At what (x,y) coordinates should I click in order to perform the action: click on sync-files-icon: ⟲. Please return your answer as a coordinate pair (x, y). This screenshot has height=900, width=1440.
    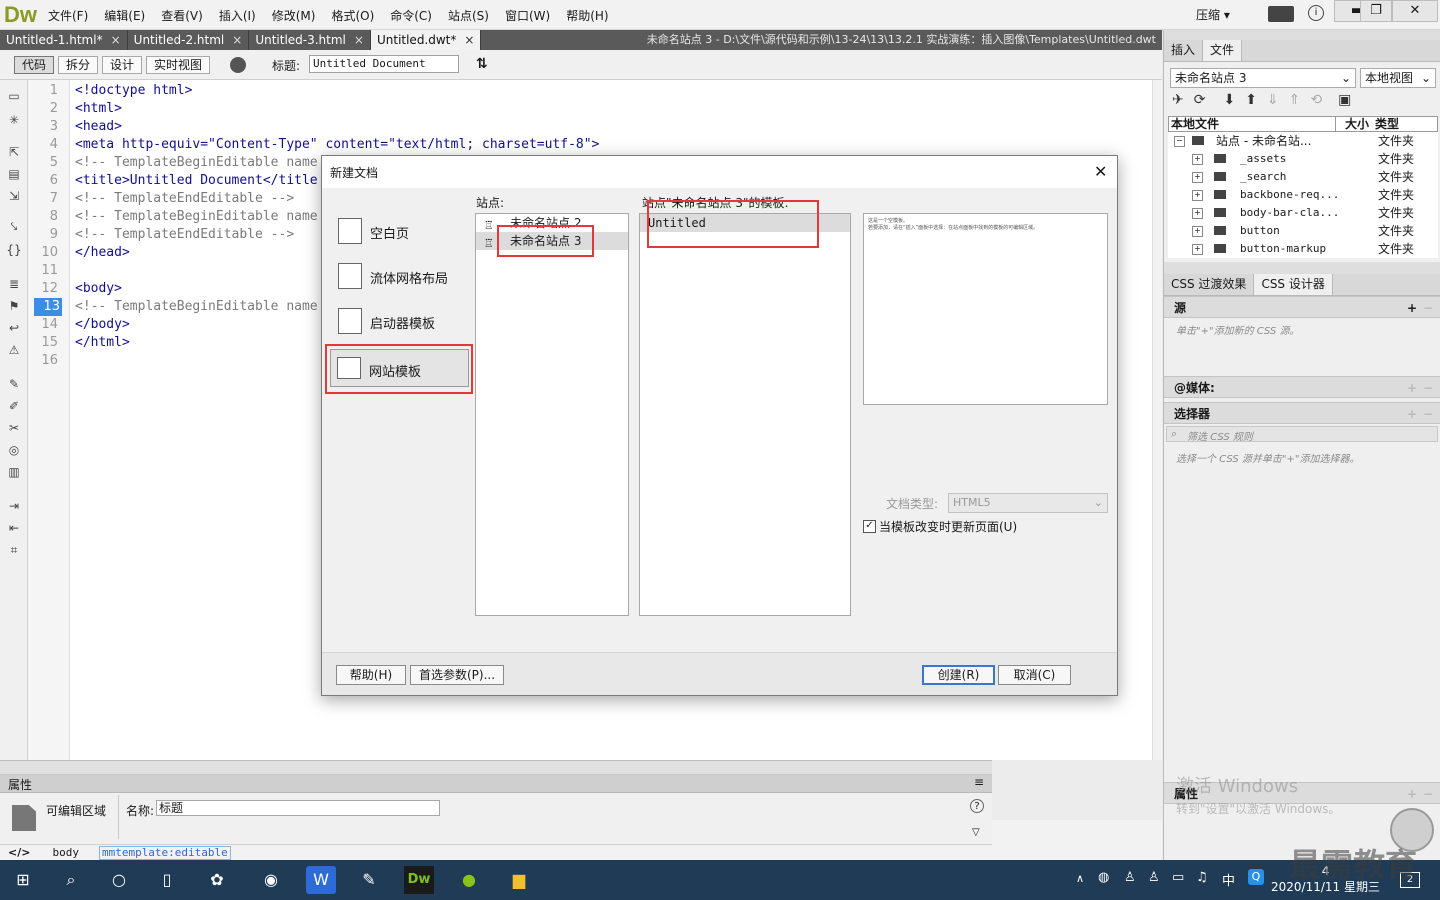
    Looking at the image, I should click on (1316, 100).